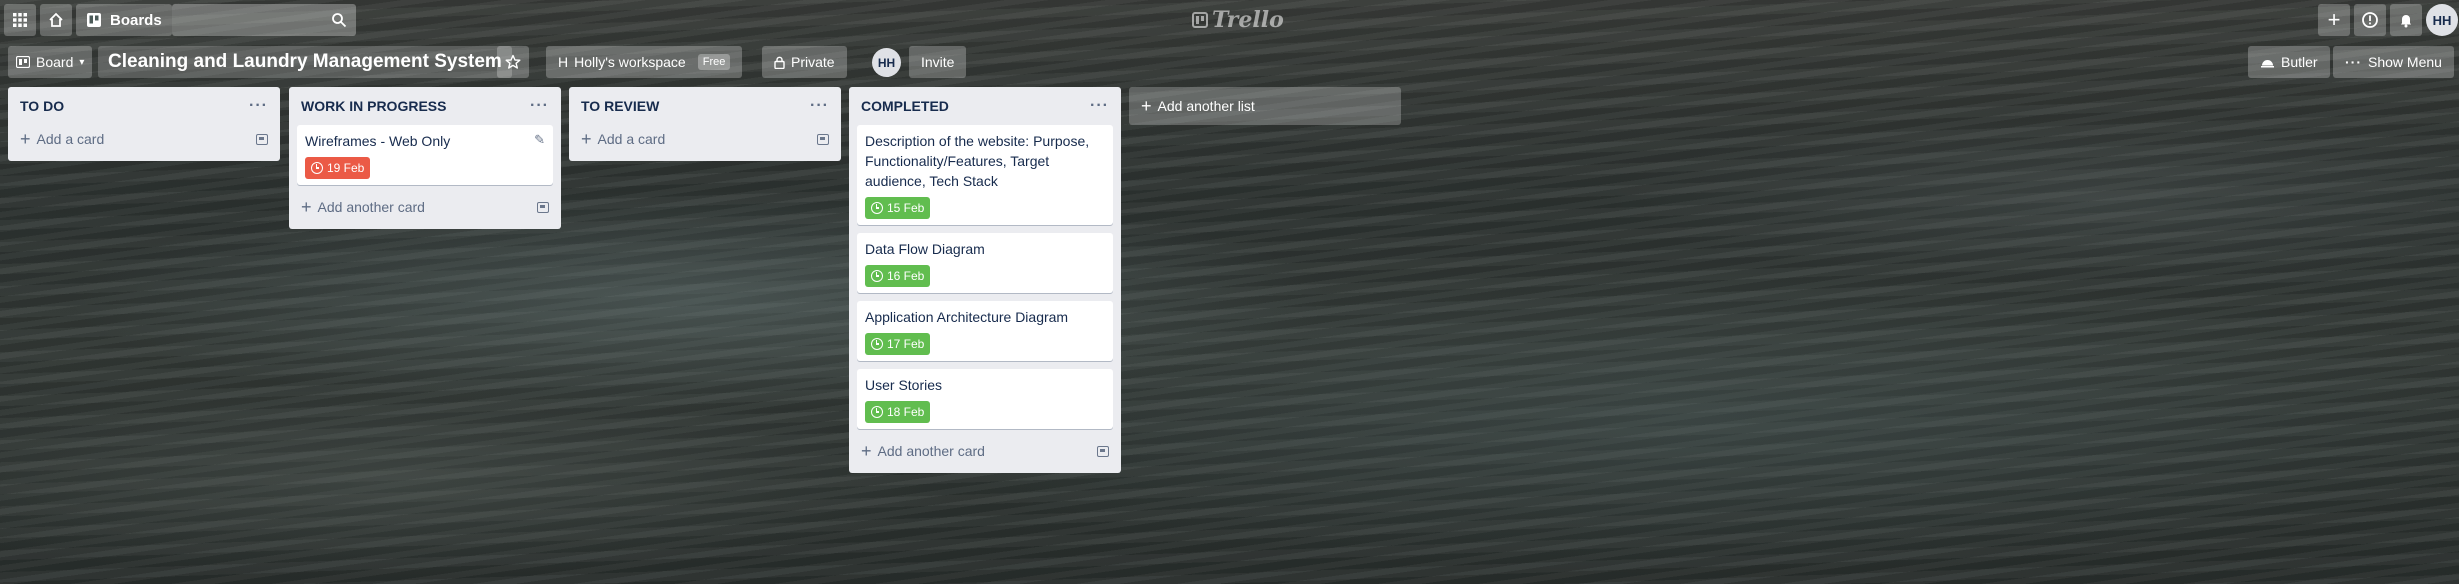 The width and height of the screenshot is (2459, 584). I want to click on card: Wireframes - Web Only ✎ 19 Feb, so click(425, 155).